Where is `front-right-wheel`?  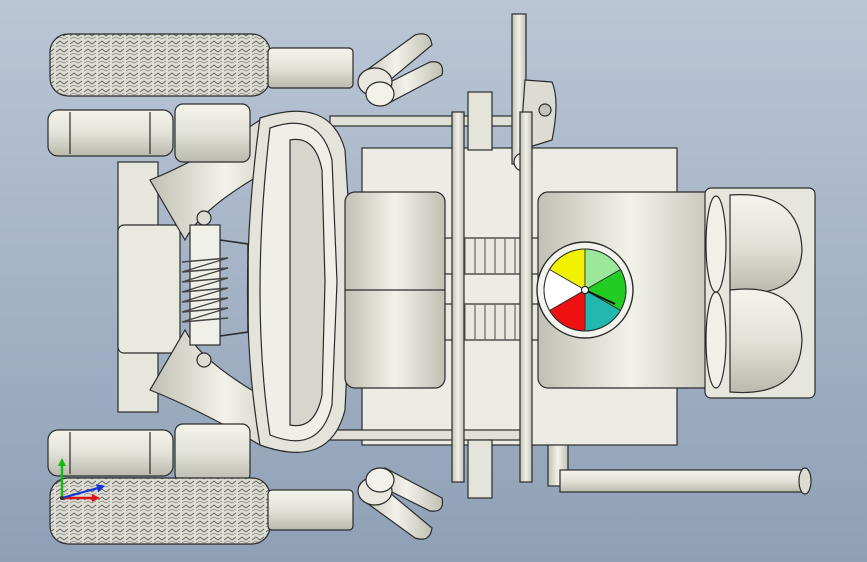
front-right-wheel is located at coordinates (149, 453).